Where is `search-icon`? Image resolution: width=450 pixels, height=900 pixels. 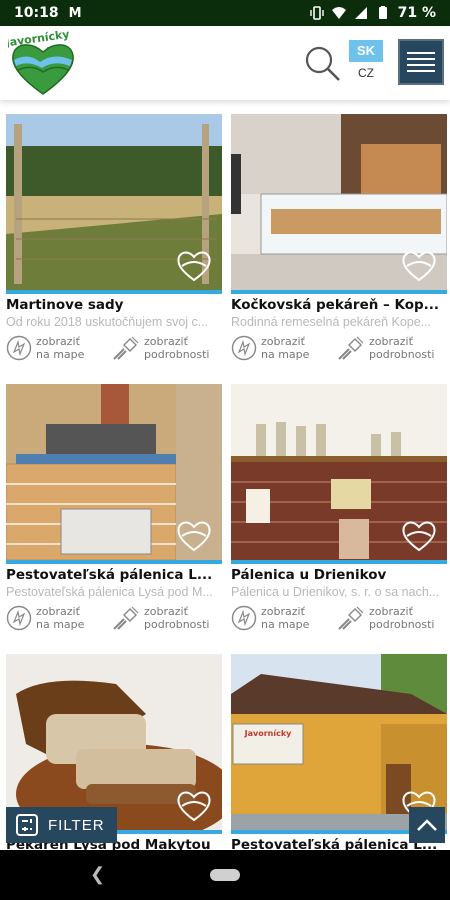 search-icon is located at coordinates (323, 64).